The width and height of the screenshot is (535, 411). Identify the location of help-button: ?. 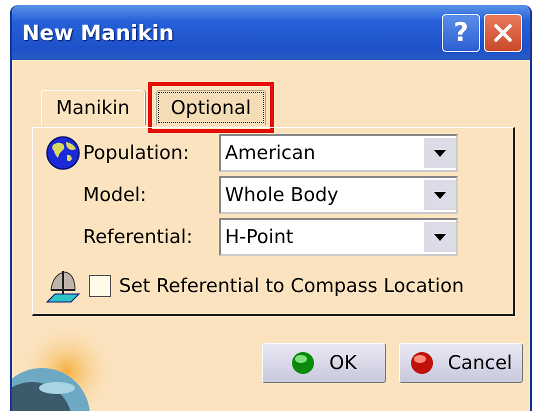
(461, 33).